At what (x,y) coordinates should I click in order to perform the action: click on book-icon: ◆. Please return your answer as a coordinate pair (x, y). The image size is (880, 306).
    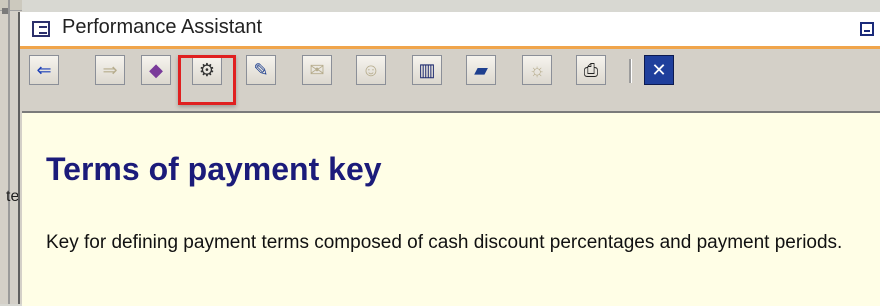
    Looking at the image, I should click on (156, 70).